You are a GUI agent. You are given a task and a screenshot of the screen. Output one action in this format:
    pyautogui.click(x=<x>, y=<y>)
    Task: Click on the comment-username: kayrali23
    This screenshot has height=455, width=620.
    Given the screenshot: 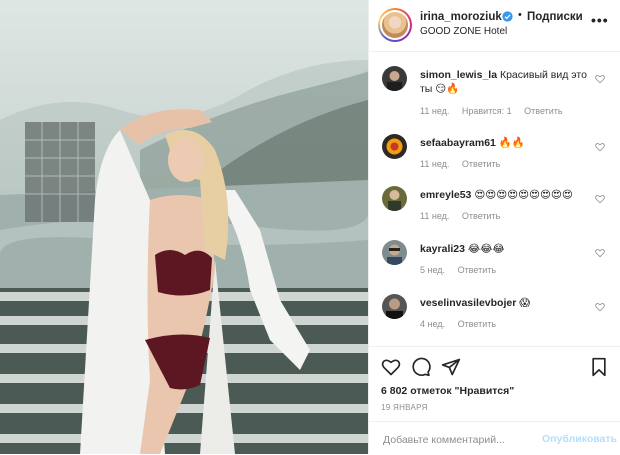 What is the action you would take?
    pyautogui.click(x=442, y=249)
    